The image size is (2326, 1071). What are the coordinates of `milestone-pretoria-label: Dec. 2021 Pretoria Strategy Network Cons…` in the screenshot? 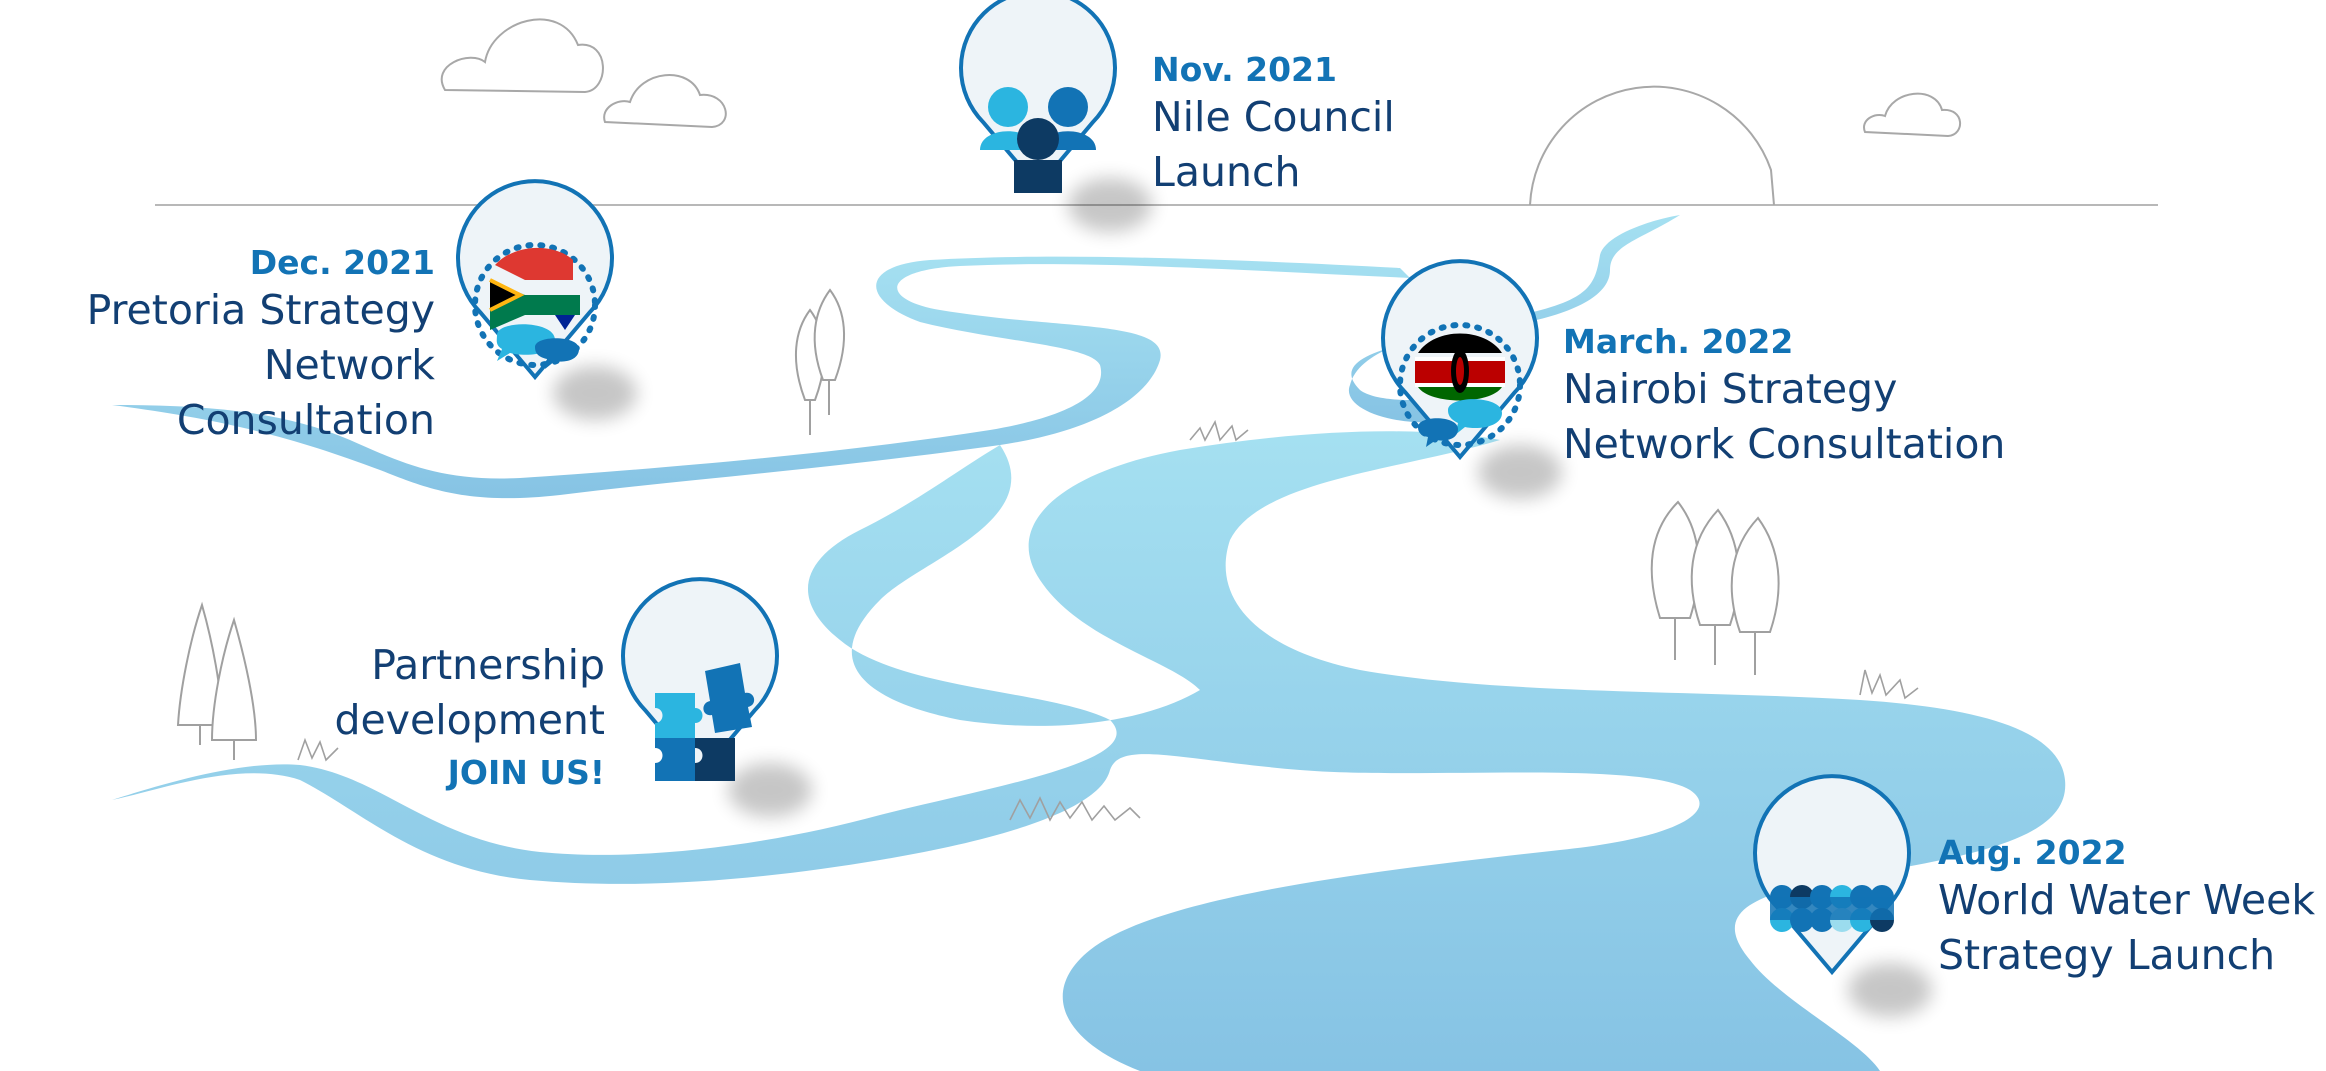 It's located at (217, 345).